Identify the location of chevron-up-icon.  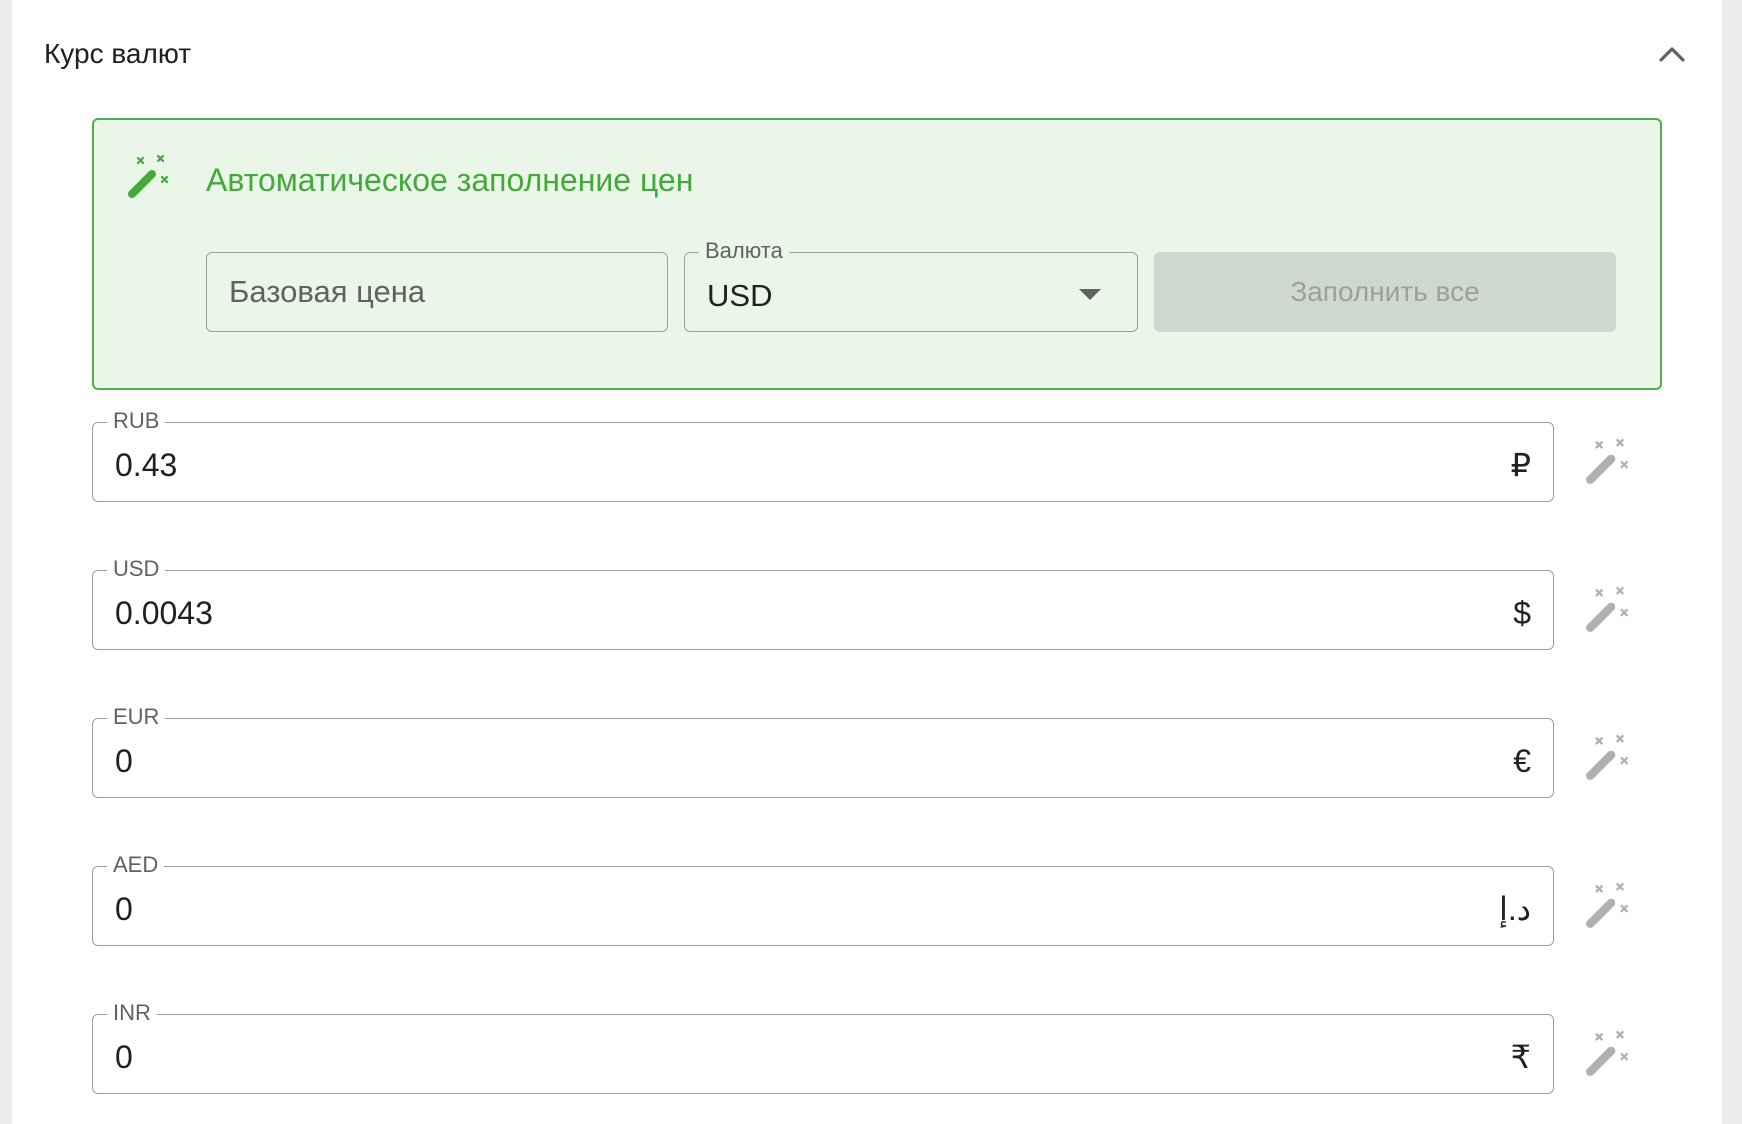
(1672, 54).